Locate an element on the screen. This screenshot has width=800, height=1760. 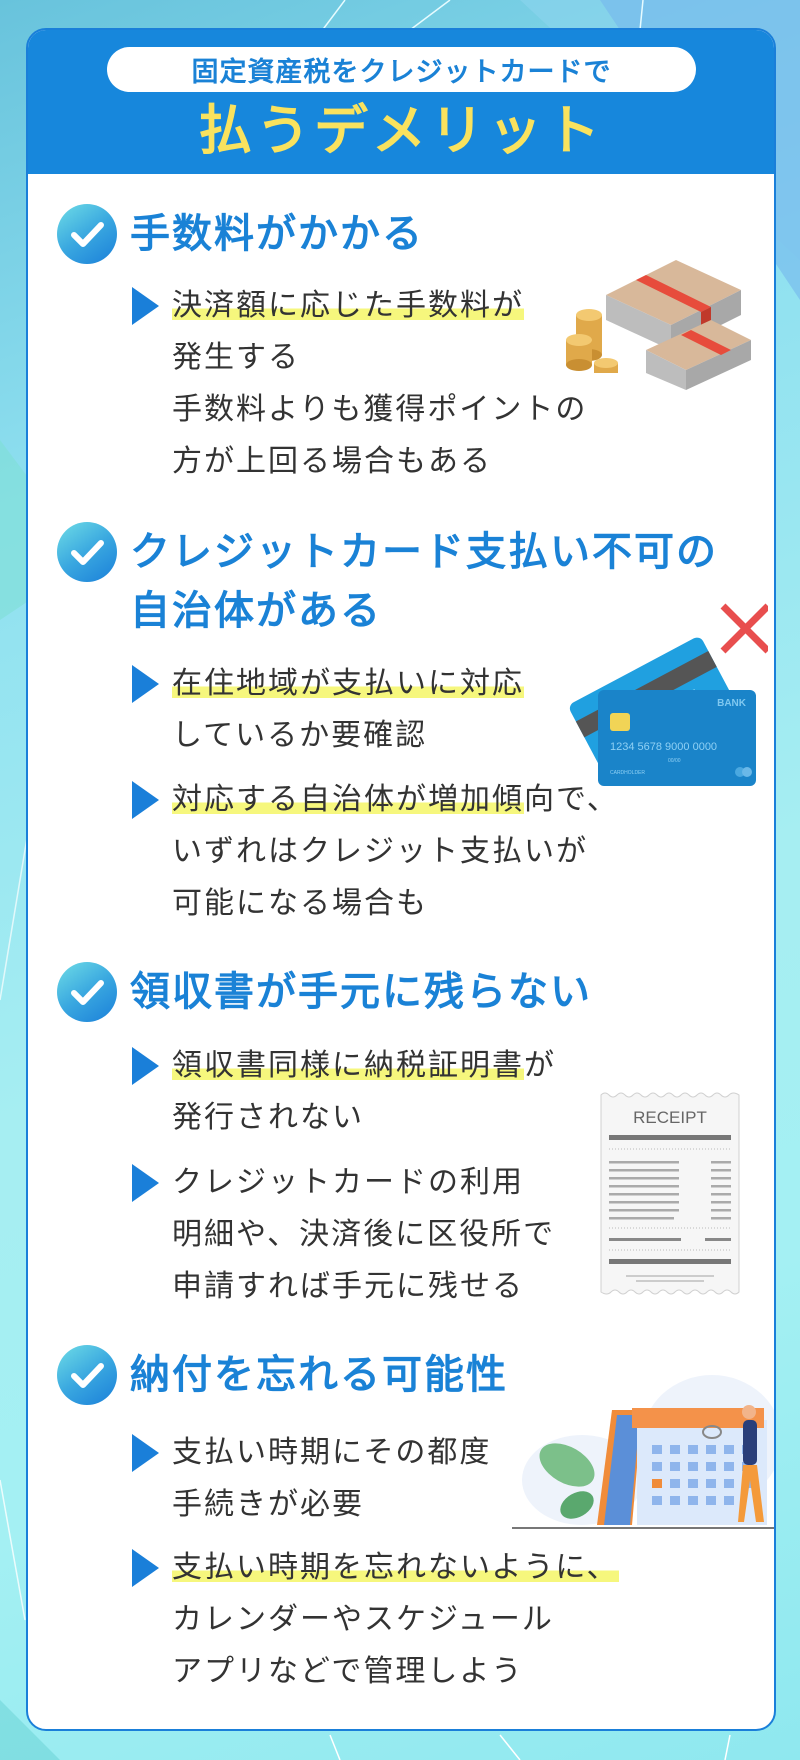
section-heading: 手数料がかかる is located at coordinates (277, 234).